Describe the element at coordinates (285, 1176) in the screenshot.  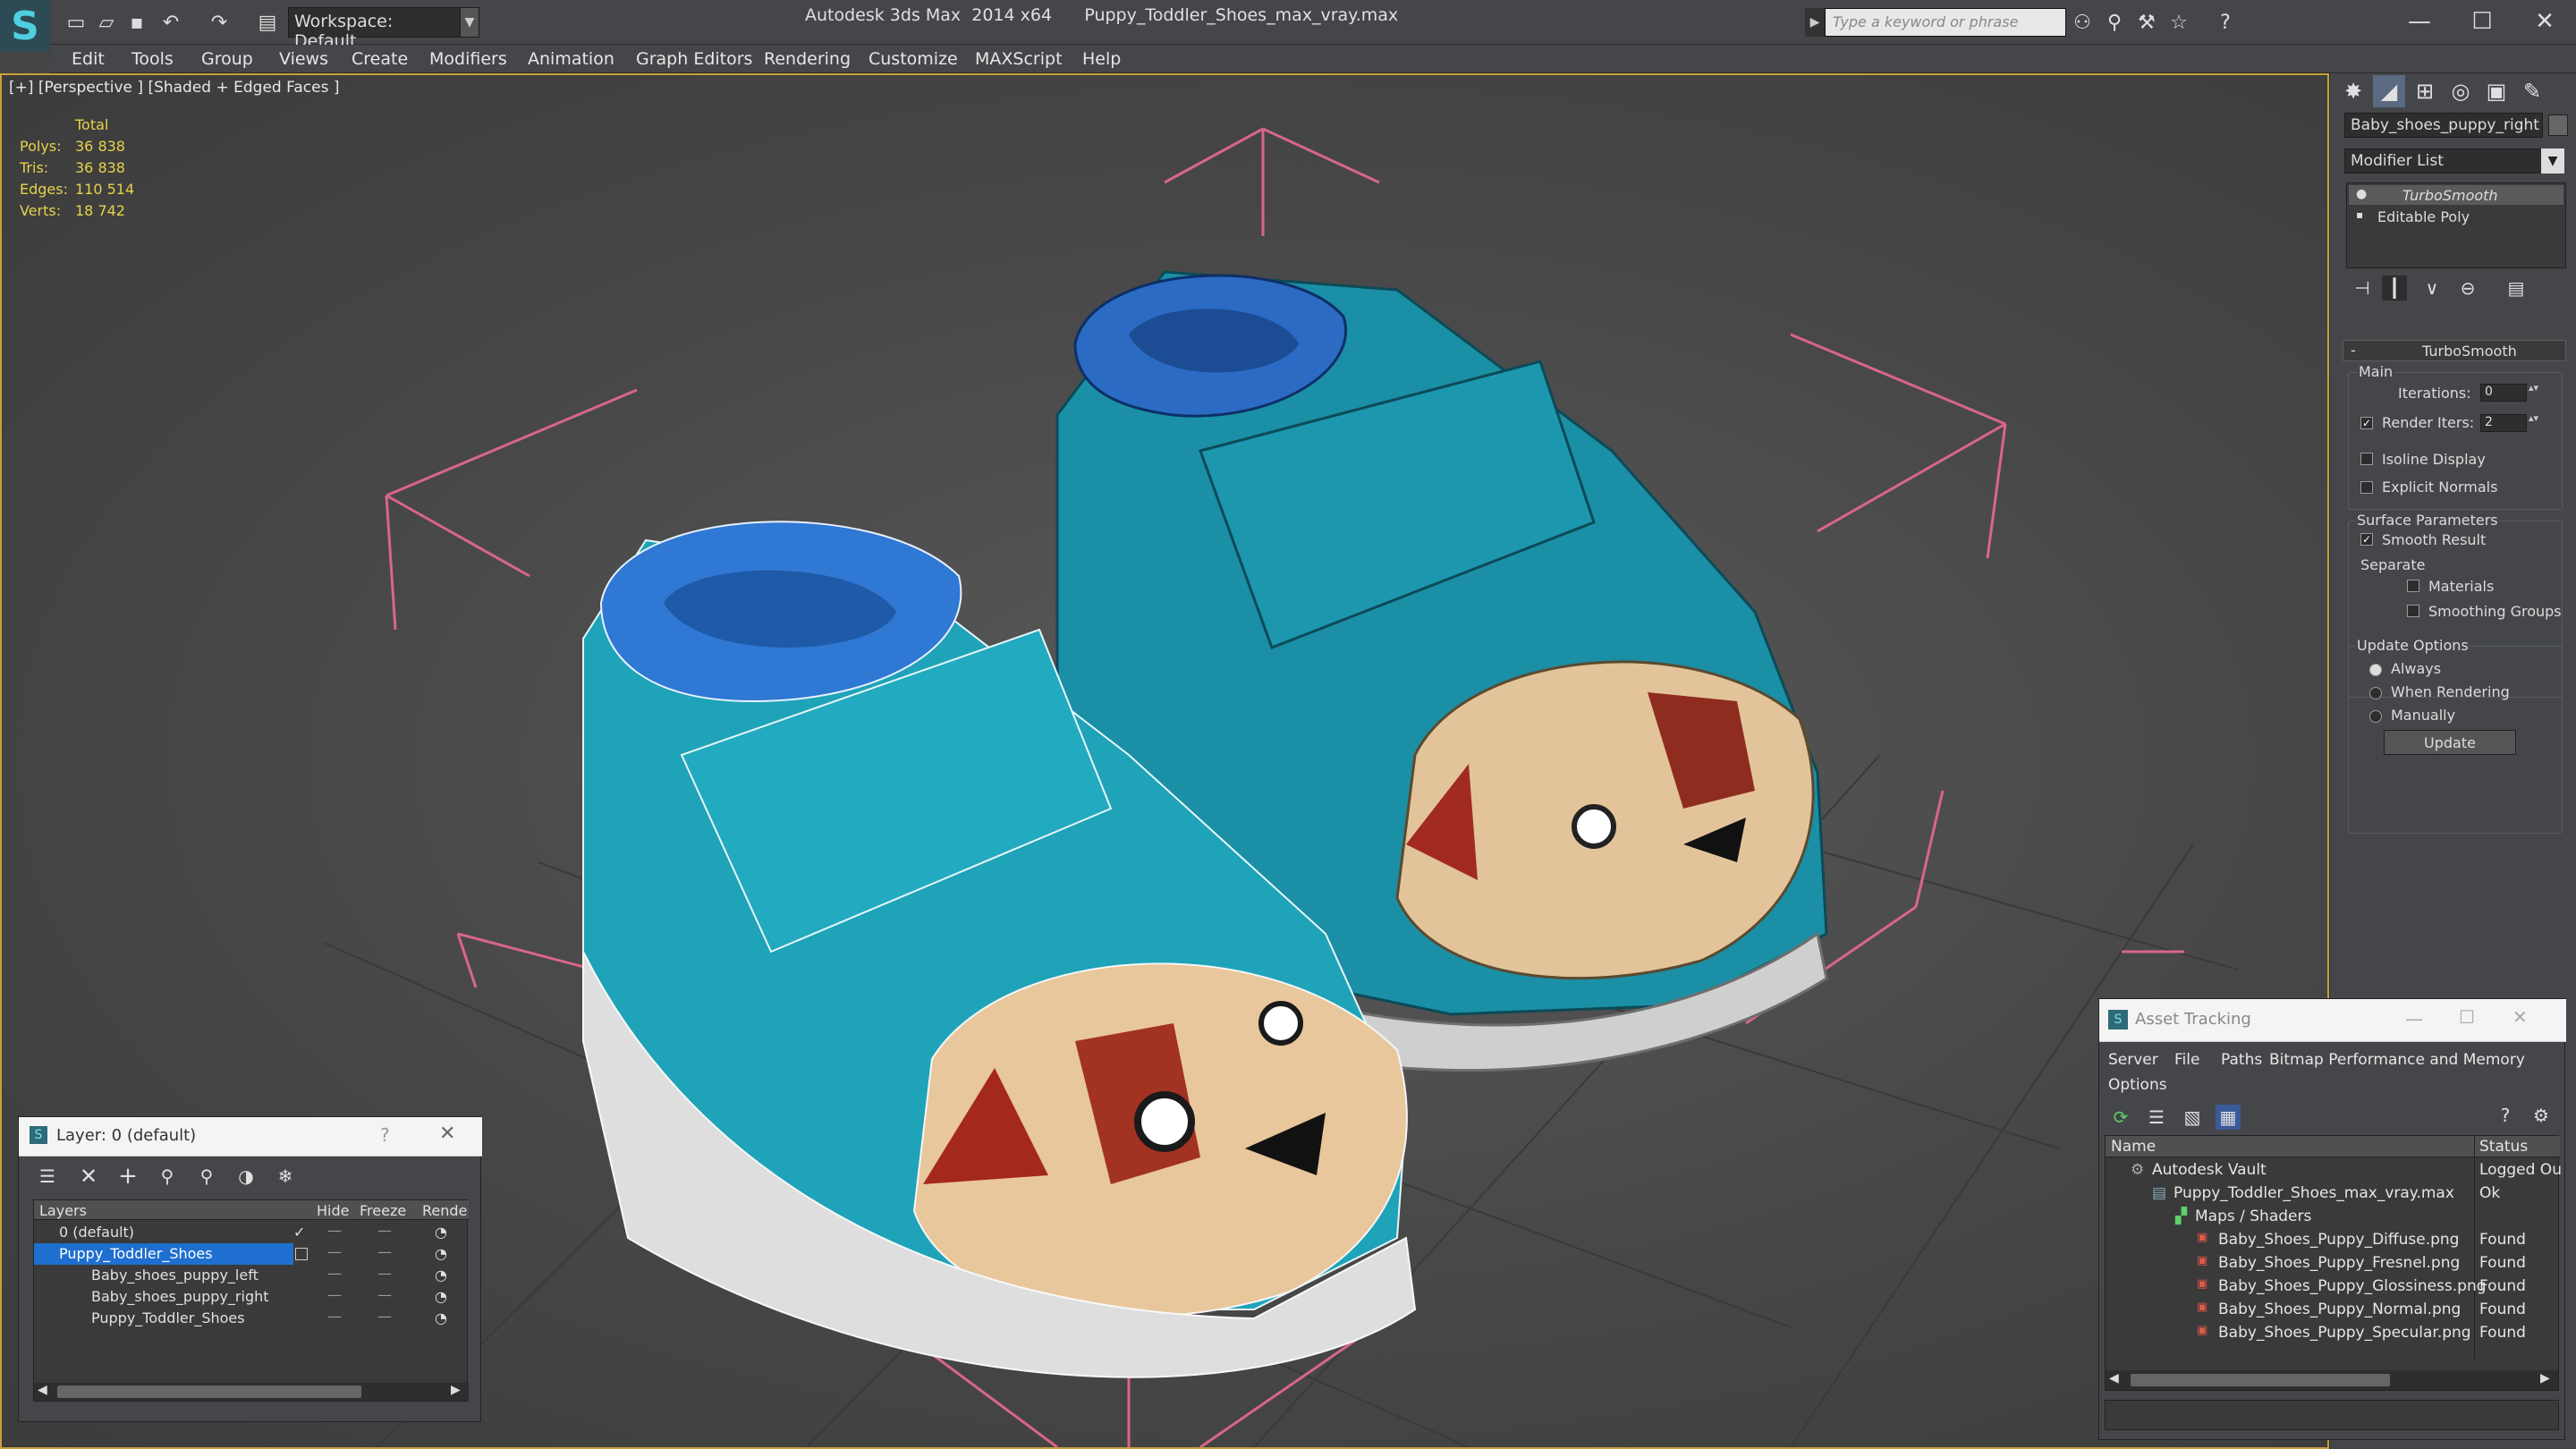
I see `freeze-all-layers-icon: ❄` at that location.